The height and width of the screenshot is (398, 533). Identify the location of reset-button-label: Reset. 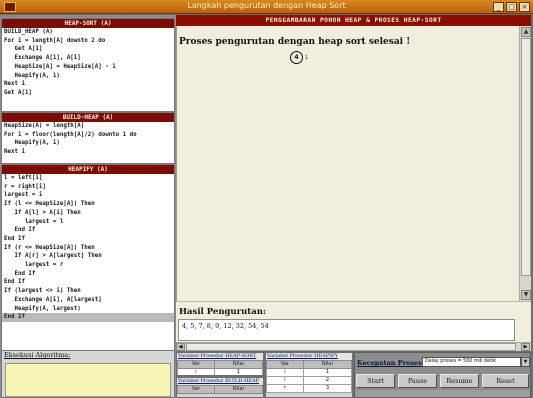
(505, 381).